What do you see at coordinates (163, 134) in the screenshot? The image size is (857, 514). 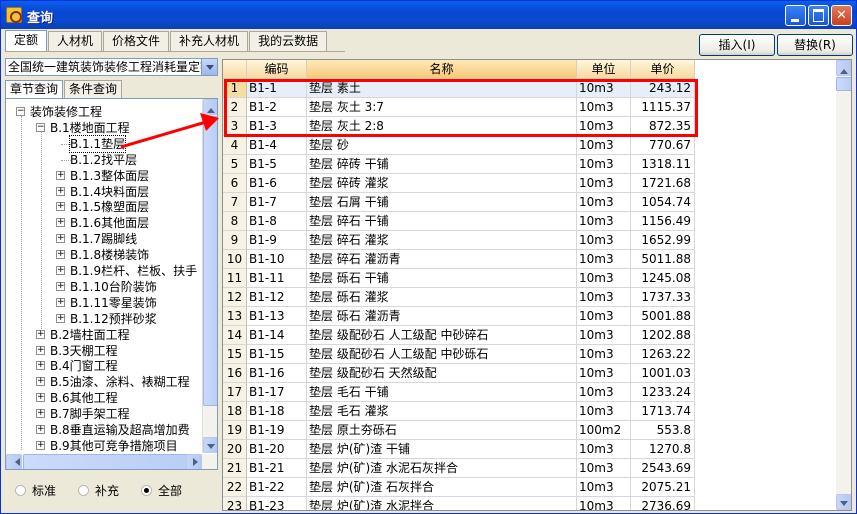 I see `arrow-shaft` at bounding box center [163, 134].